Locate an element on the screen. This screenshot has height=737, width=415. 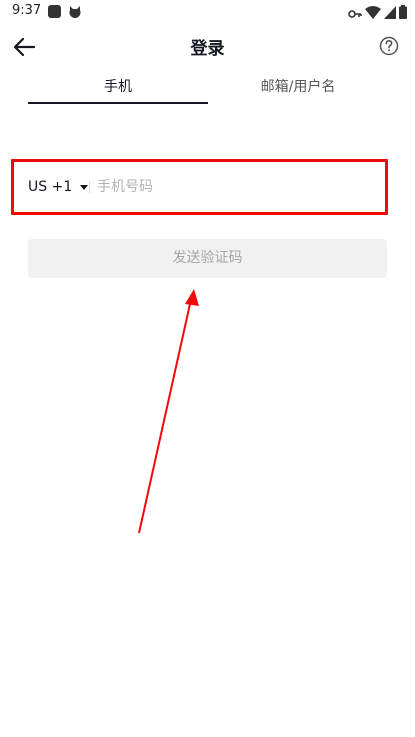
country-code-selector: US +1 is located at coordinates (58, 187).